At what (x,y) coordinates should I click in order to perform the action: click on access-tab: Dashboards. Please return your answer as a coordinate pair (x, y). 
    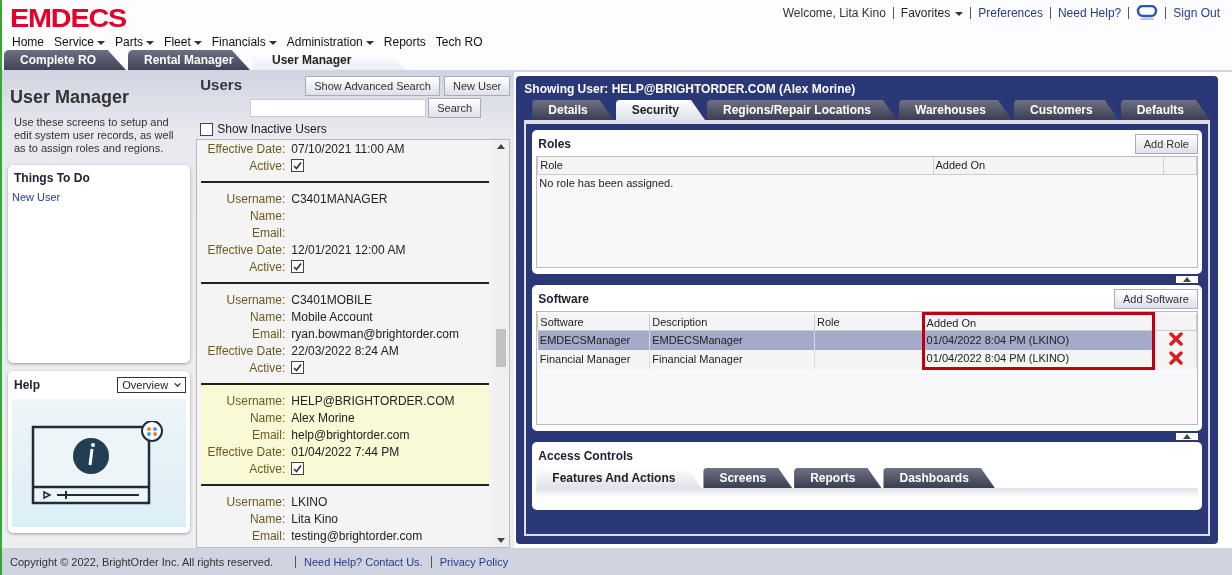
    Looking at the image, I should click on (939, 478).